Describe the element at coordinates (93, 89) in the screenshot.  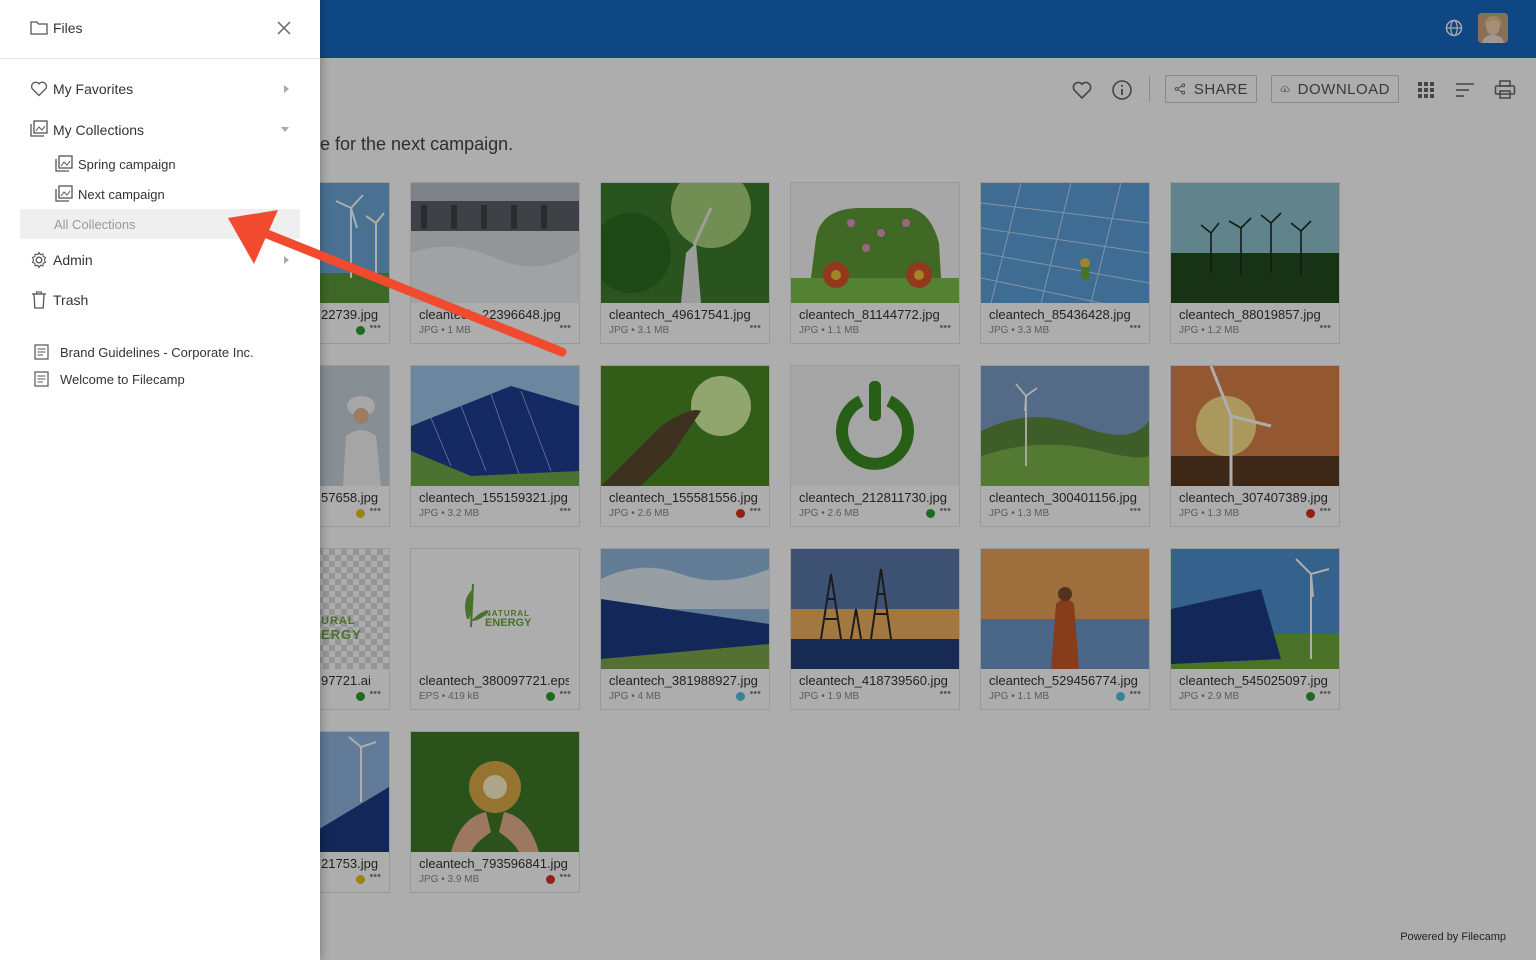
I see `sidebar-item-label: My Favorites` at that location.